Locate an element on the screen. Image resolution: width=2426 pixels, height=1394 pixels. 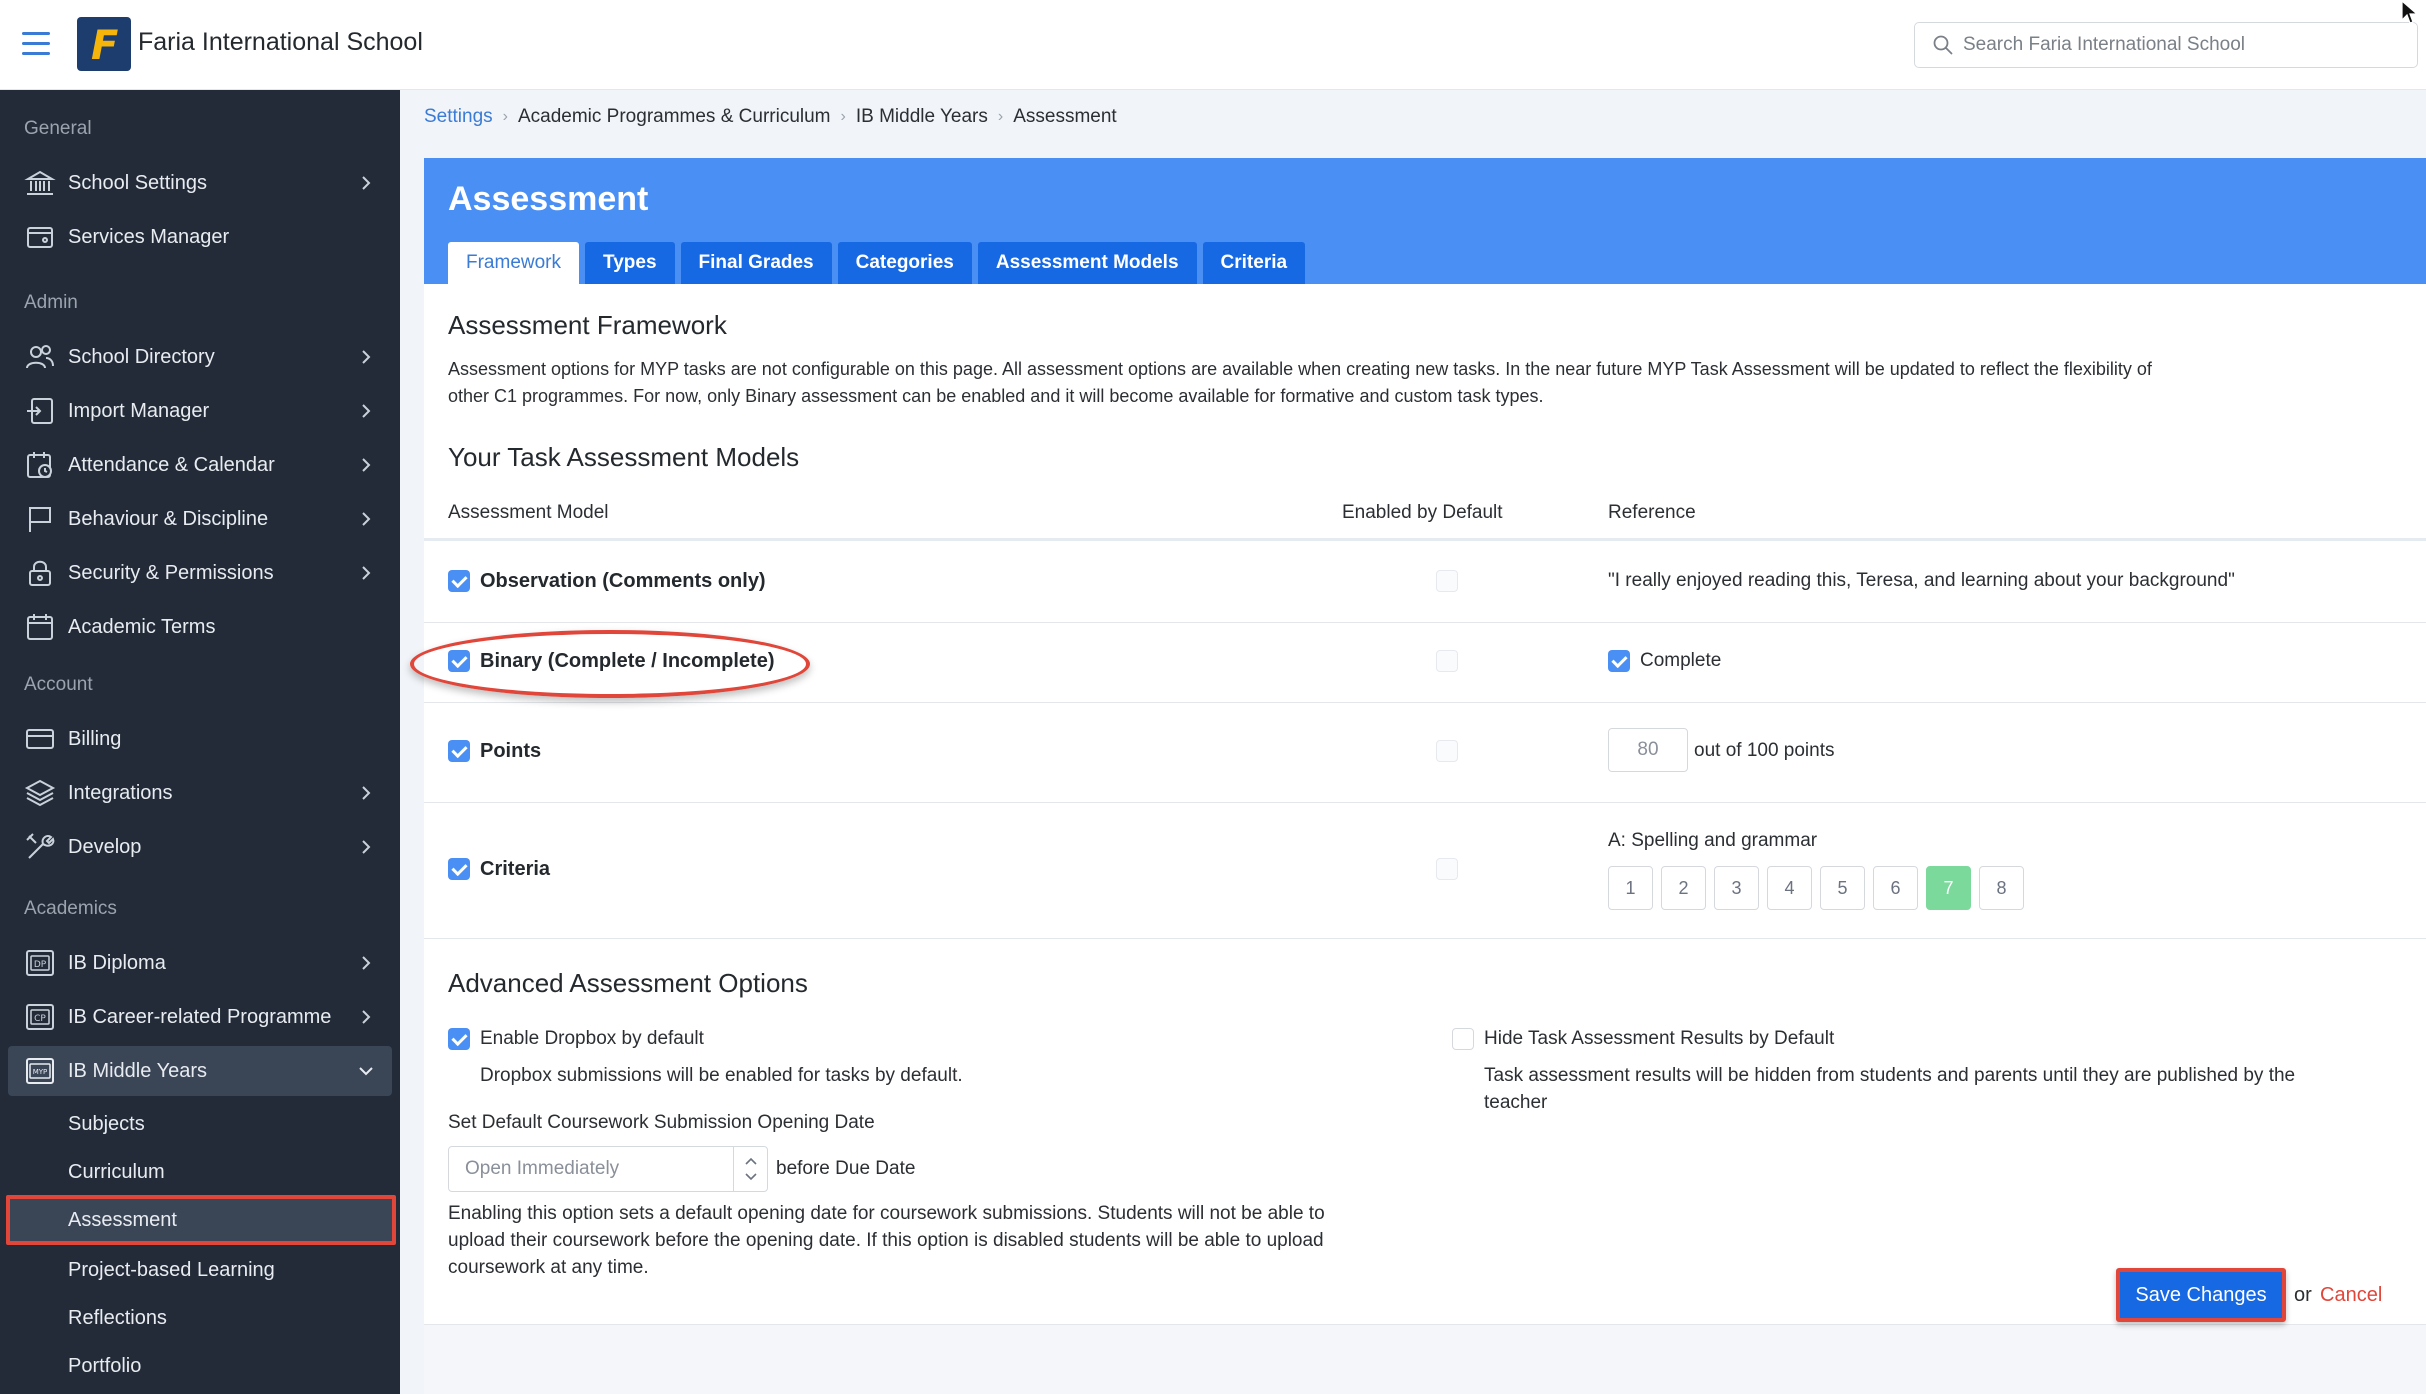
hide-results-checkbox is located at coordinates (1463, 1039).